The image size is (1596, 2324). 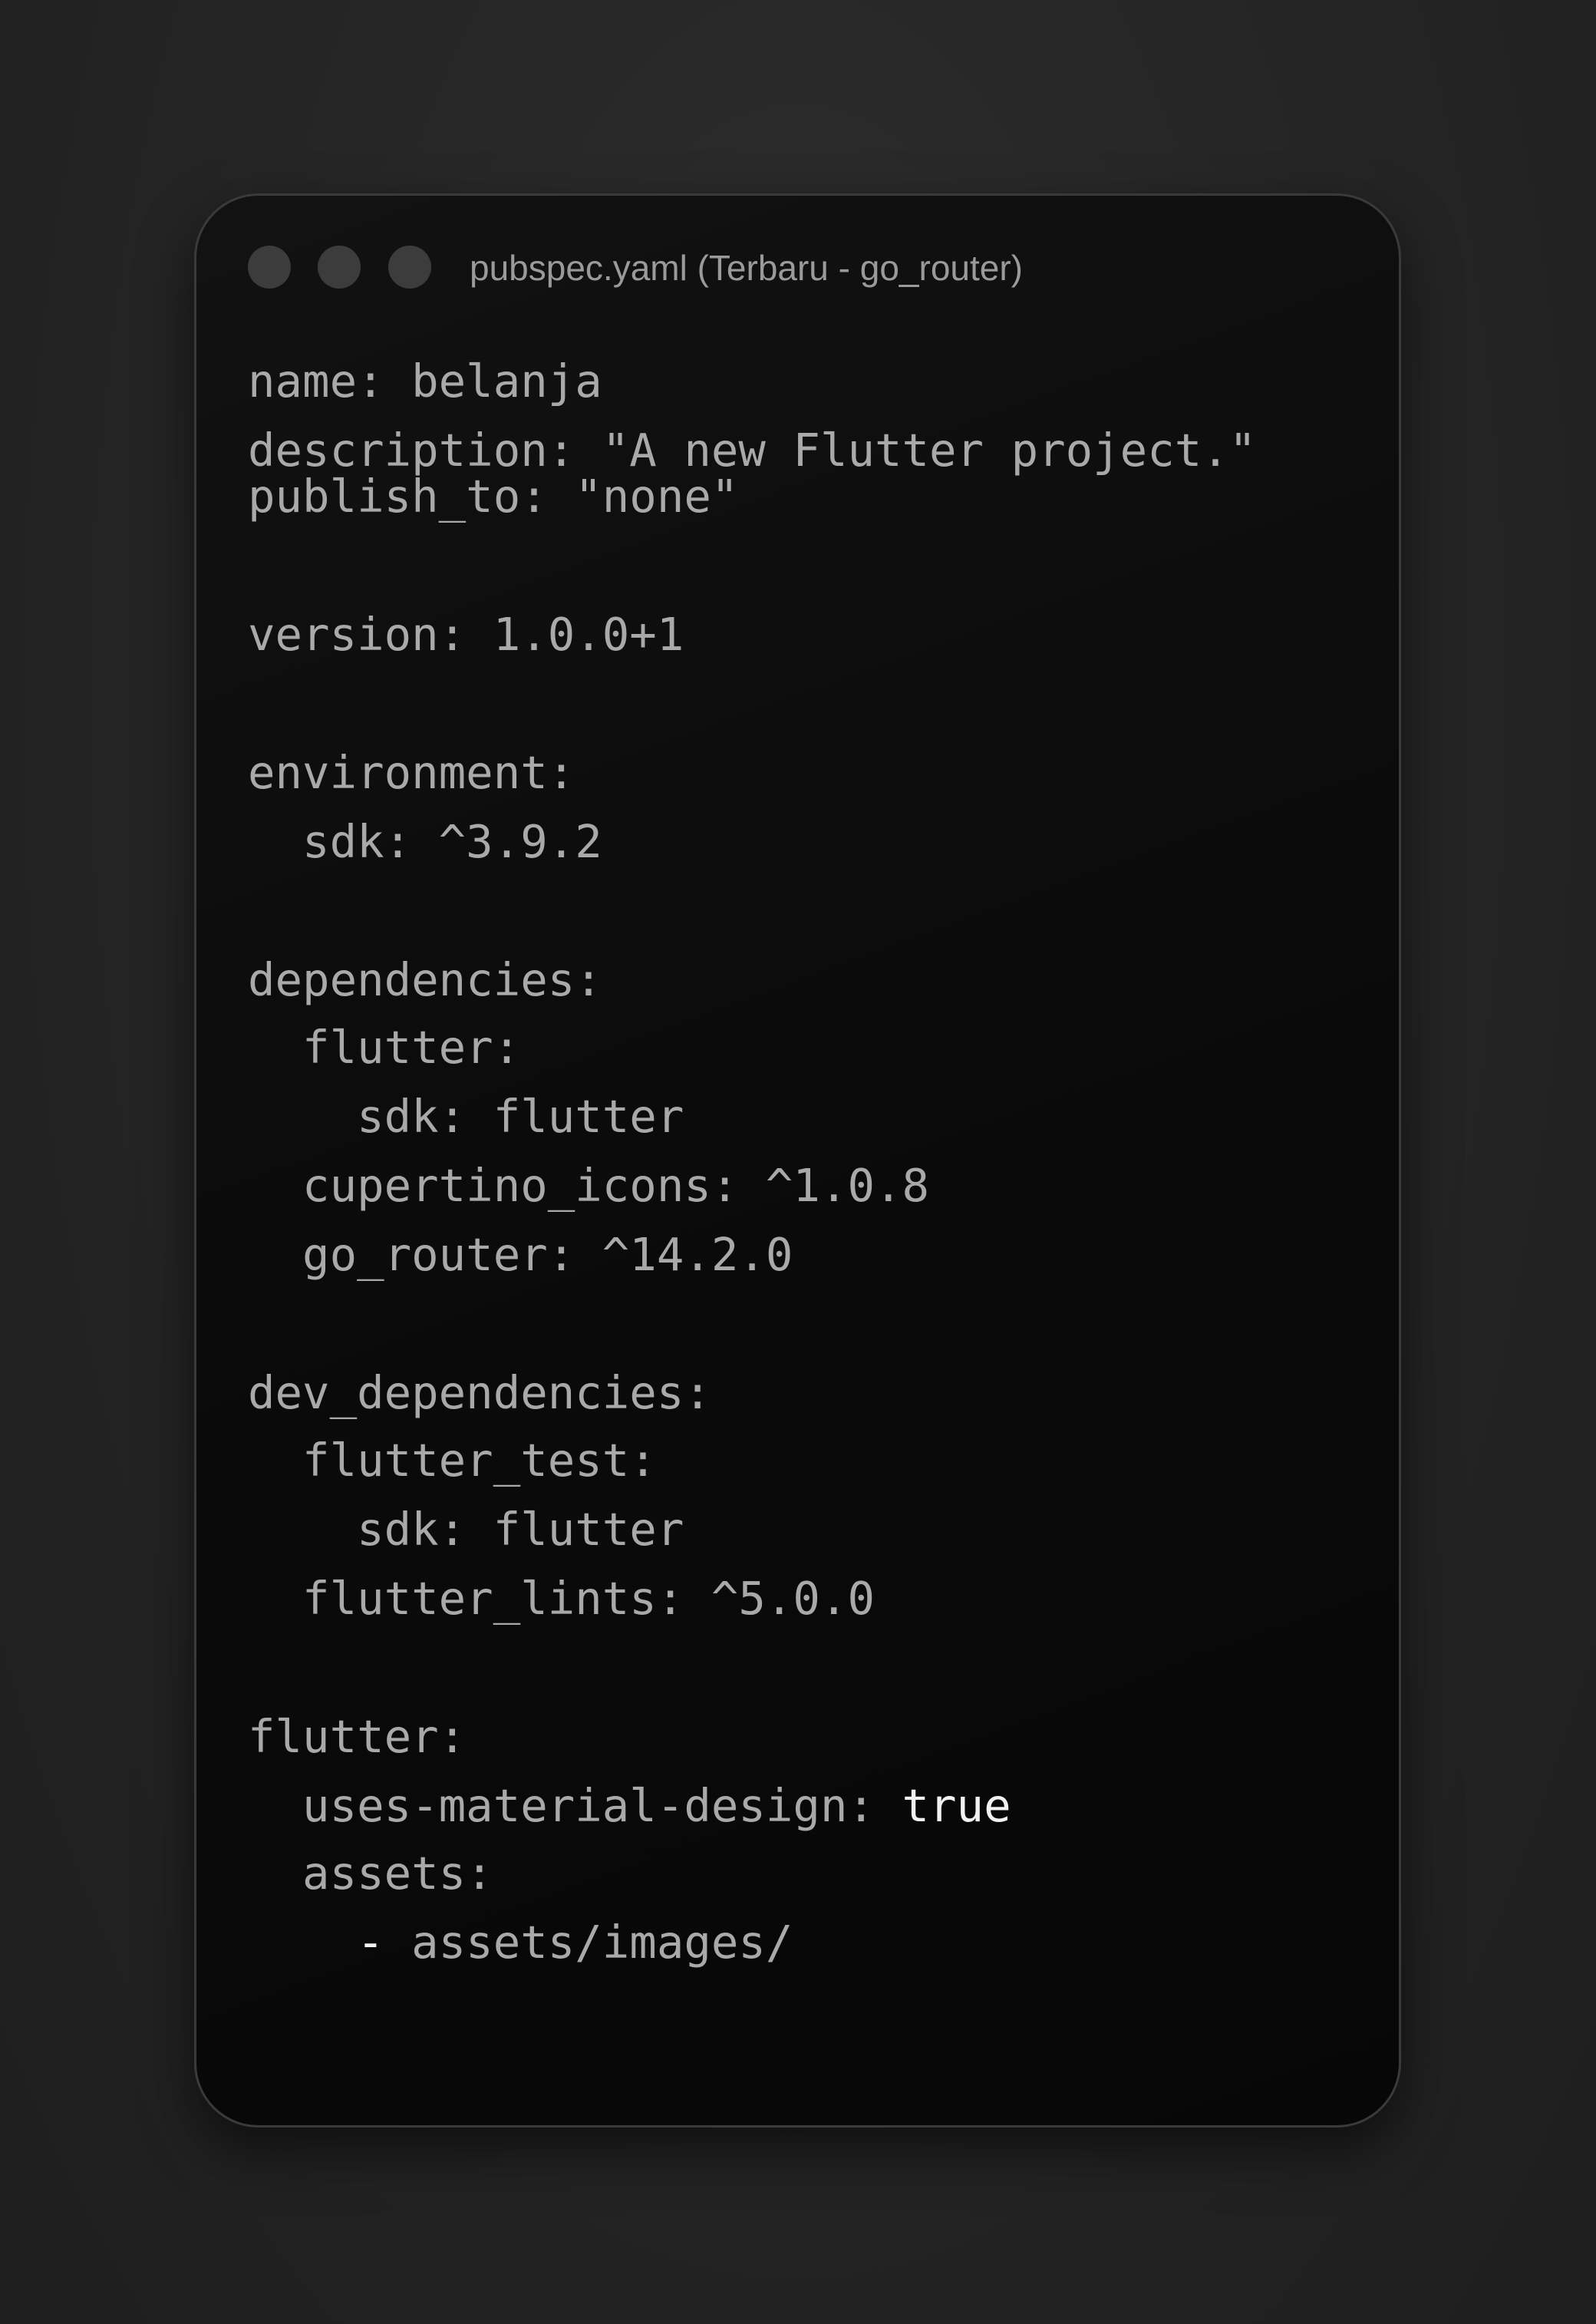 What do you see at coordinates (411, 772) in the screenshot?
I see `code-line-environment: environment:` at bounding box center [411, 772].